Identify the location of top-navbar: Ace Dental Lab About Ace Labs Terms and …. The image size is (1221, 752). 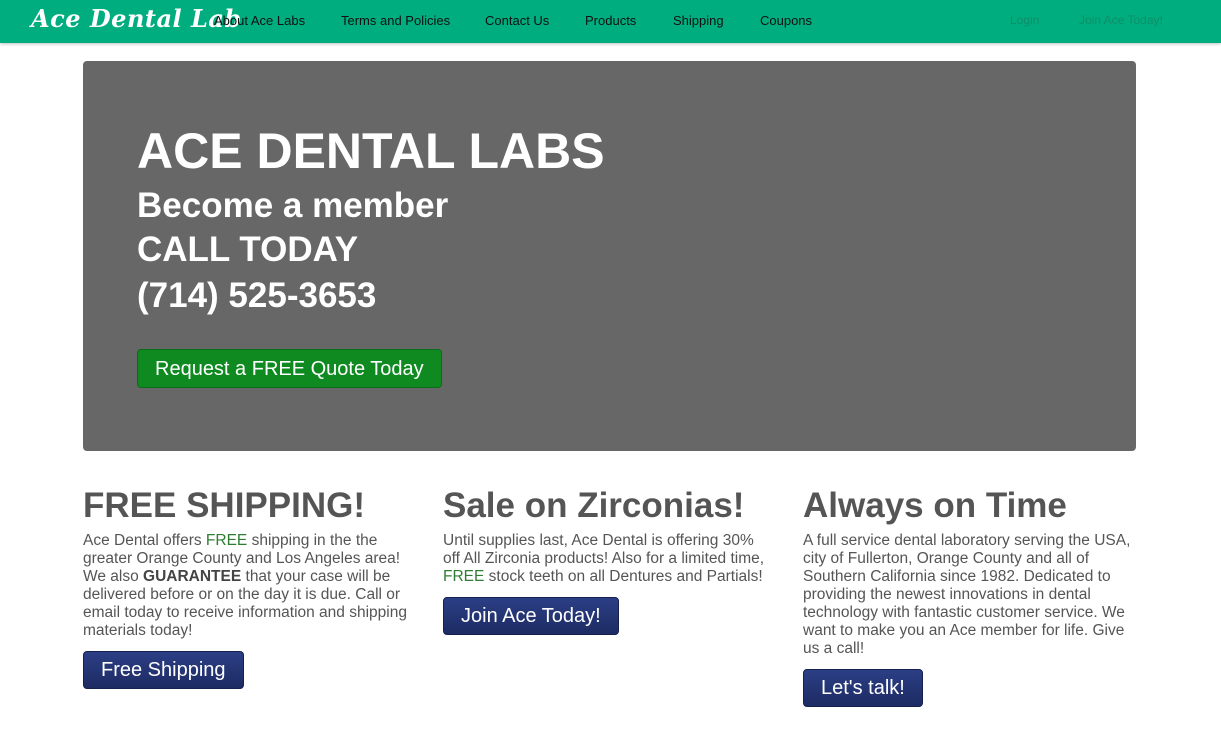
(610, 21).